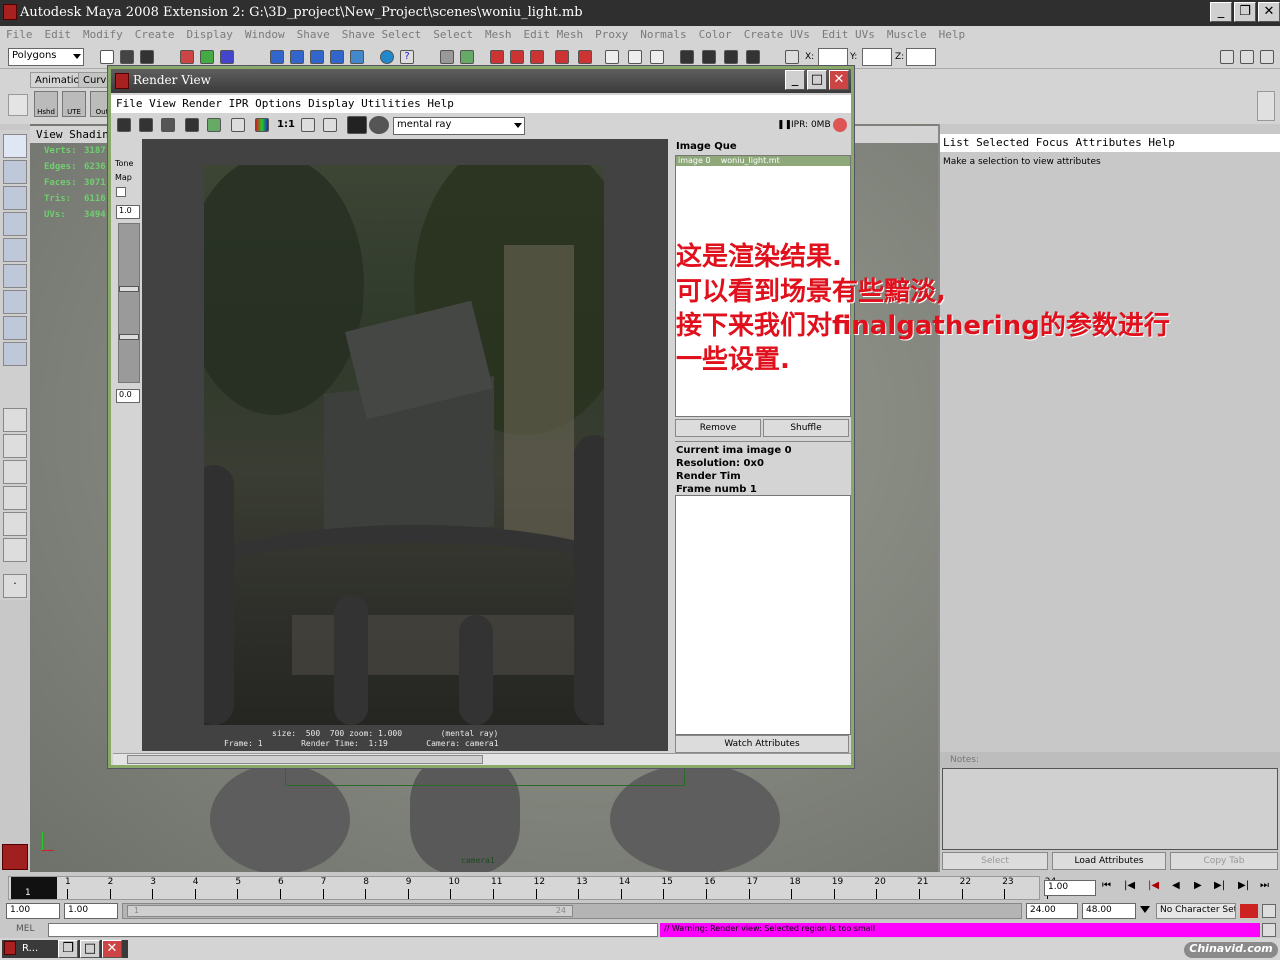 This screenshot has height=960, width=1280. Describe the element at coordinates (777, 33) in the screenshot. I see `menu-create-uvs: Create UVs` at that location.